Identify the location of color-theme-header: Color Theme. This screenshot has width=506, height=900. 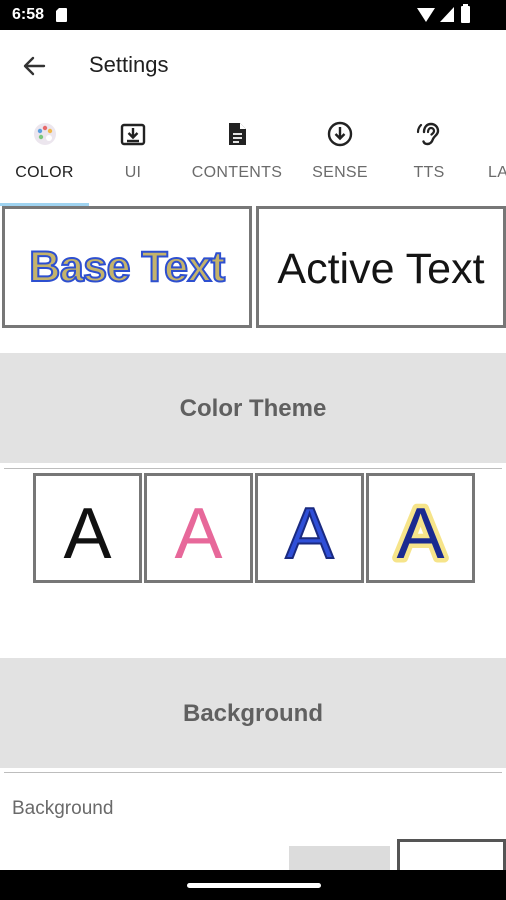
(253, 408).